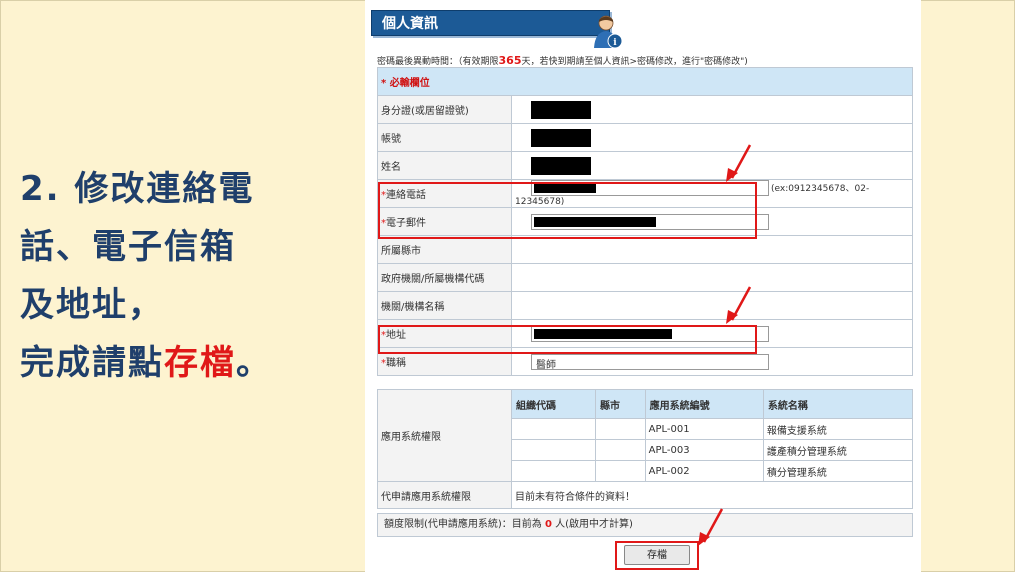 This screenshot has width=1015, height=572. I want to click on arrow-address-icon, so click(739, 305).